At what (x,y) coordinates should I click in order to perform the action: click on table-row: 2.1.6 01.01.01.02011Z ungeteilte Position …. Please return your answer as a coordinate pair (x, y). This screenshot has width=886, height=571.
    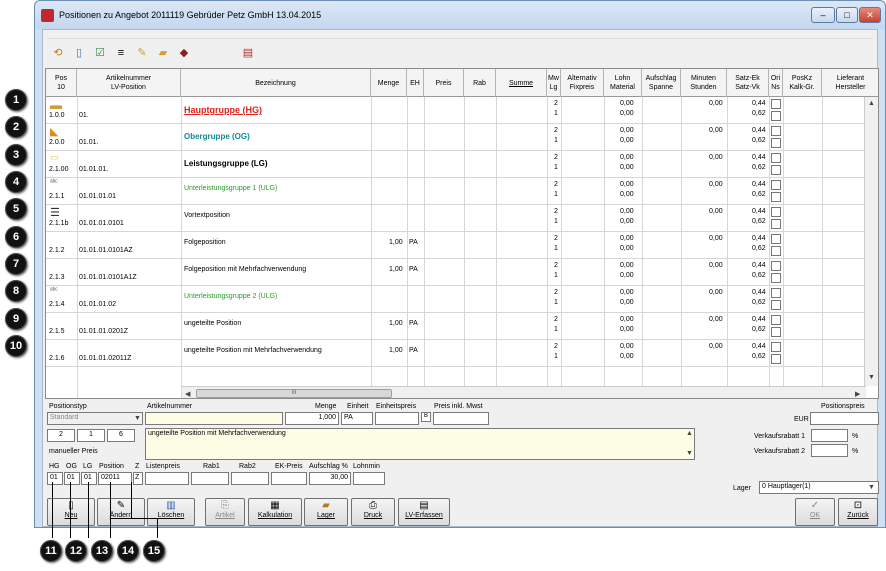
    Looking at the image, I should click on (456, 353).